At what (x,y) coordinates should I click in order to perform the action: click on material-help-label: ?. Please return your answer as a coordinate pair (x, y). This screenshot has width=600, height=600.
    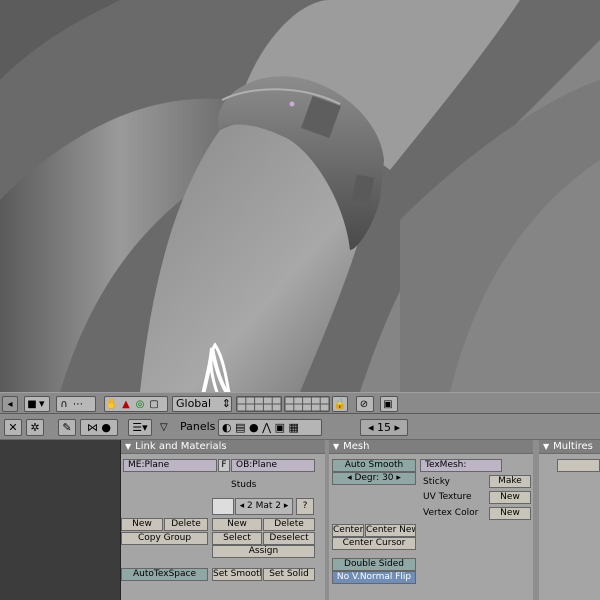
    Looking at the image, I should click on (305, 506).